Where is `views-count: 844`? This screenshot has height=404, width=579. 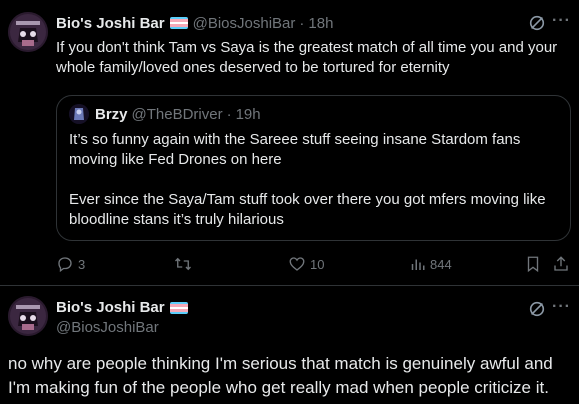 views-count: 844 is located at coordinates (441, 264).